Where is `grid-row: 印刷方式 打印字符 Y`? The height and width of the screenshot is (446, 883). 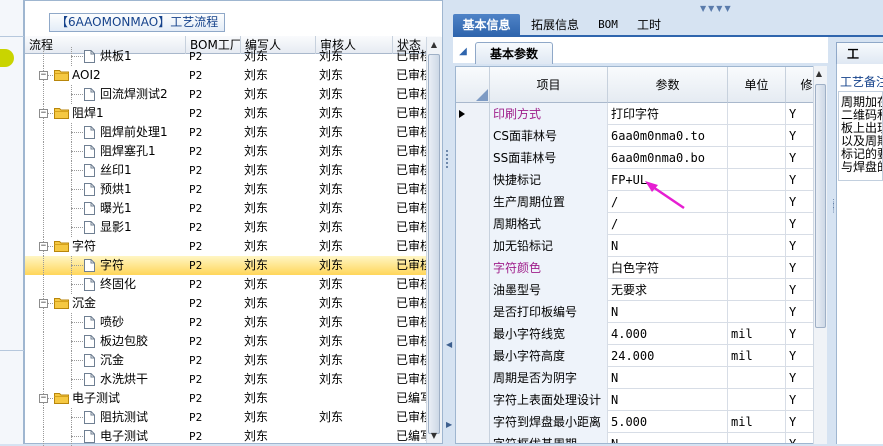
grid-row: 印刷方式 打印字符 Y is located at coordinates (641, 114).